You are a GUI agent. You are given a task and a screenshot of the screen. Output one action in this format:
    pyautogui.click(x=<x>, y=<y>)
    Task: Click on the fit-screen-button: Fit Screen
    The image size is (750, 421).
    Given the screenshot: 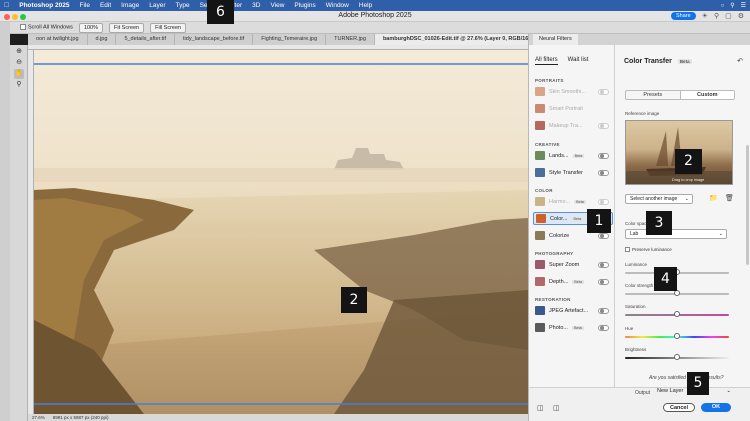 What is the action you would take?
    pyautogui.click(x=127, y=27)
    